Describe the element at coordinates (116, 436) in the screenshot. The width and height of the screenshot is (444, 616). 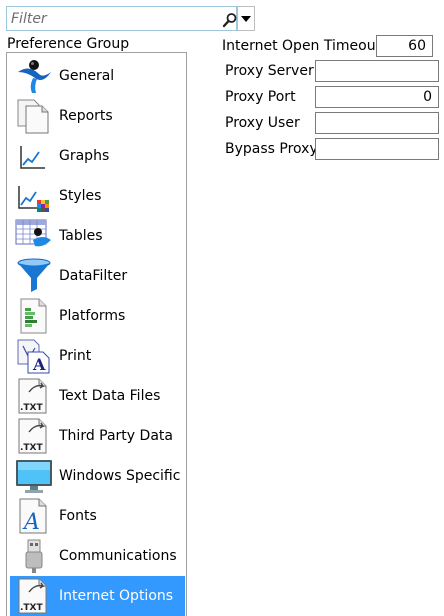
I see `list-item-label: Third Party Data` at that location.